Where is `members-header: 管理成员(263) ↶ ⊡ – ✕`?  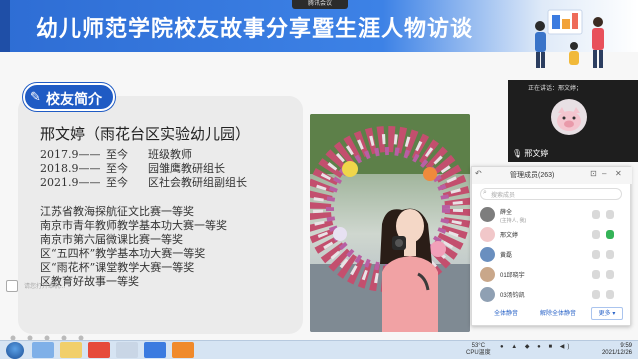 members-header: 管理成员(263) ↶ ⊡ – ✕ is located at coordinates (552, 175).